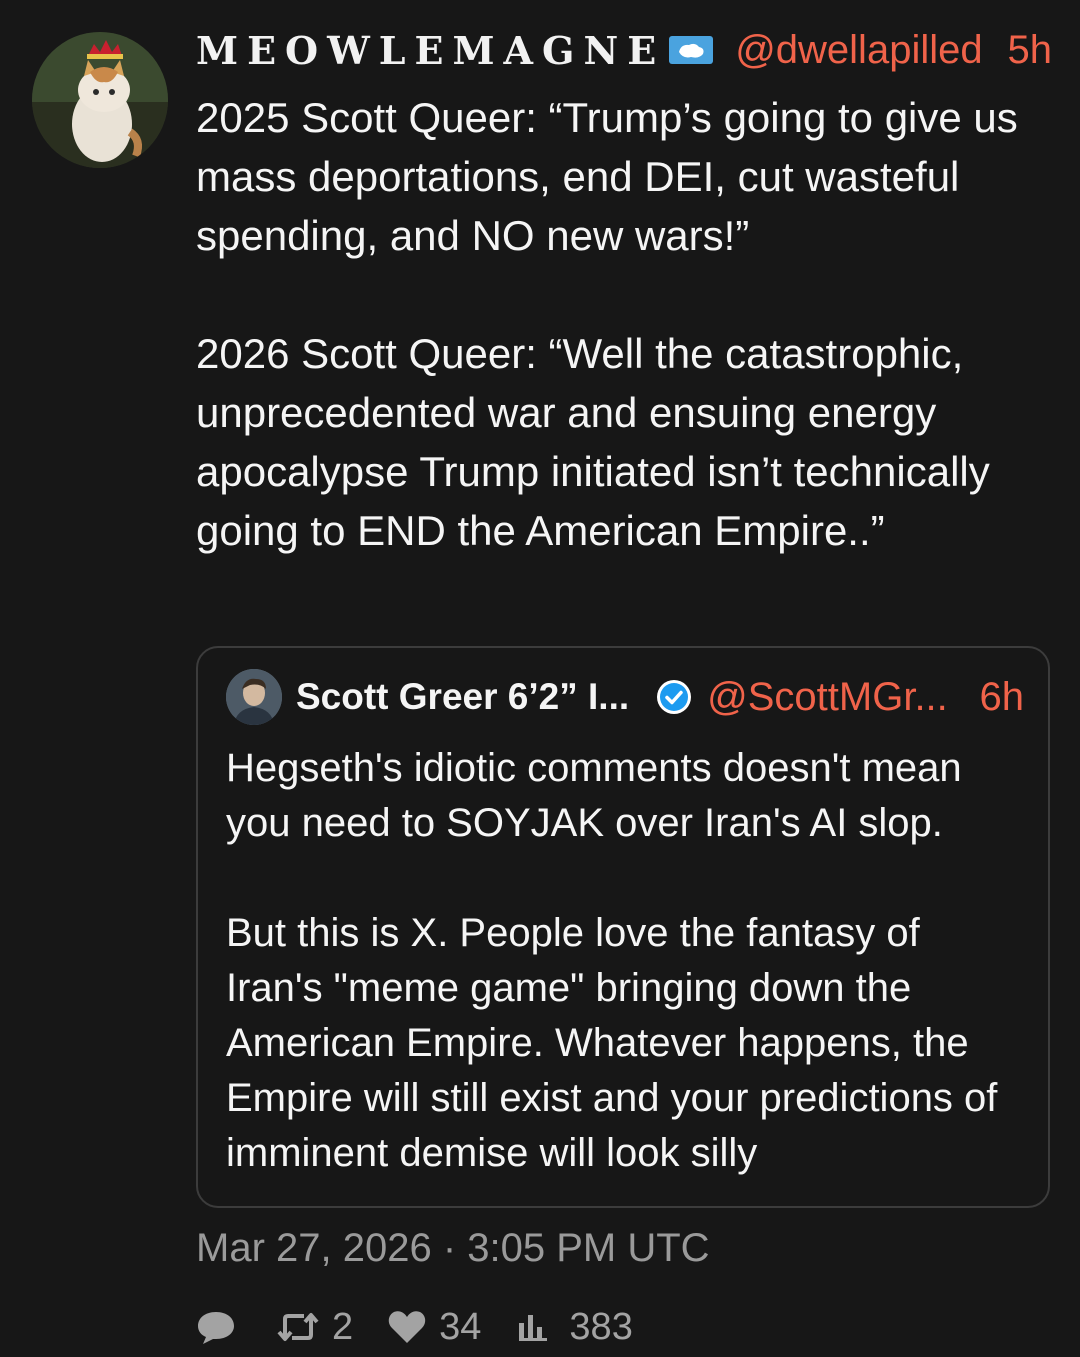  What do you see at coordinates (858, 50) in the screenshot?
I see `author-handle: @dwellapilled` at bounding box center [858, 50].